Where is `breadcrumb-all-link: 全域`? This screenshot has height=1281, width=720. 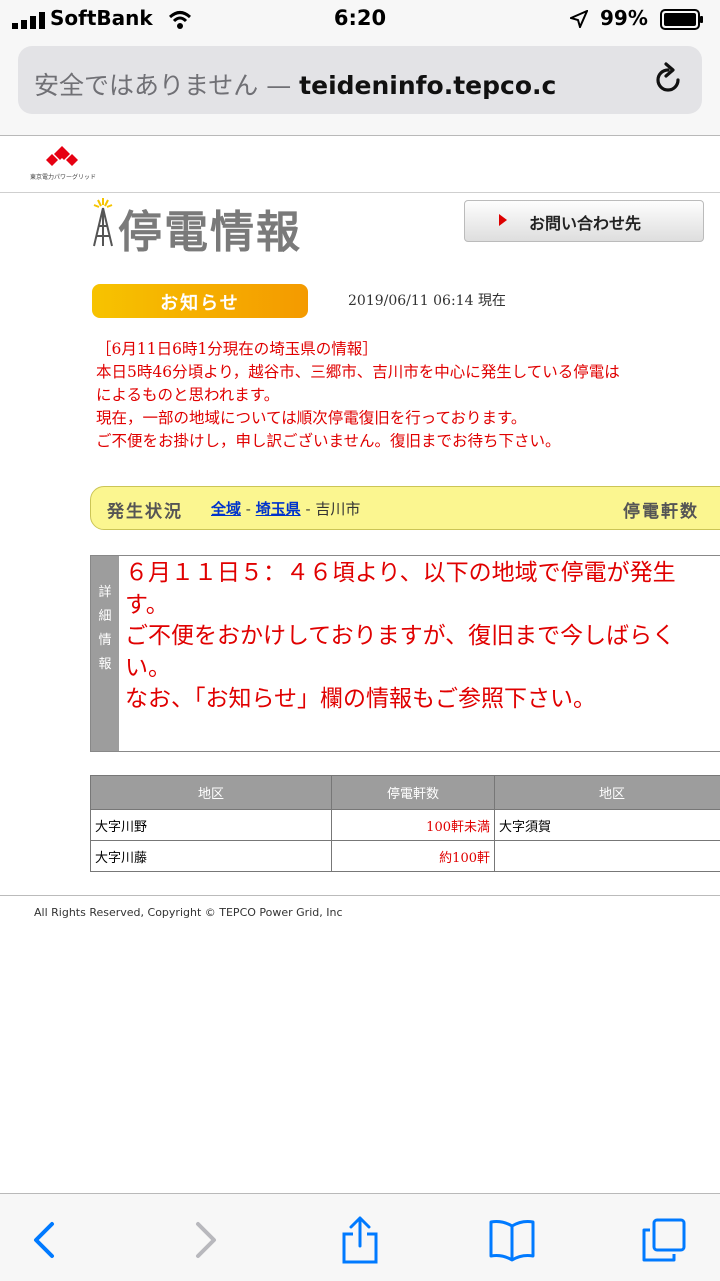 breadcrumb-all-link: 全域 is located at coordinates (226, 509).